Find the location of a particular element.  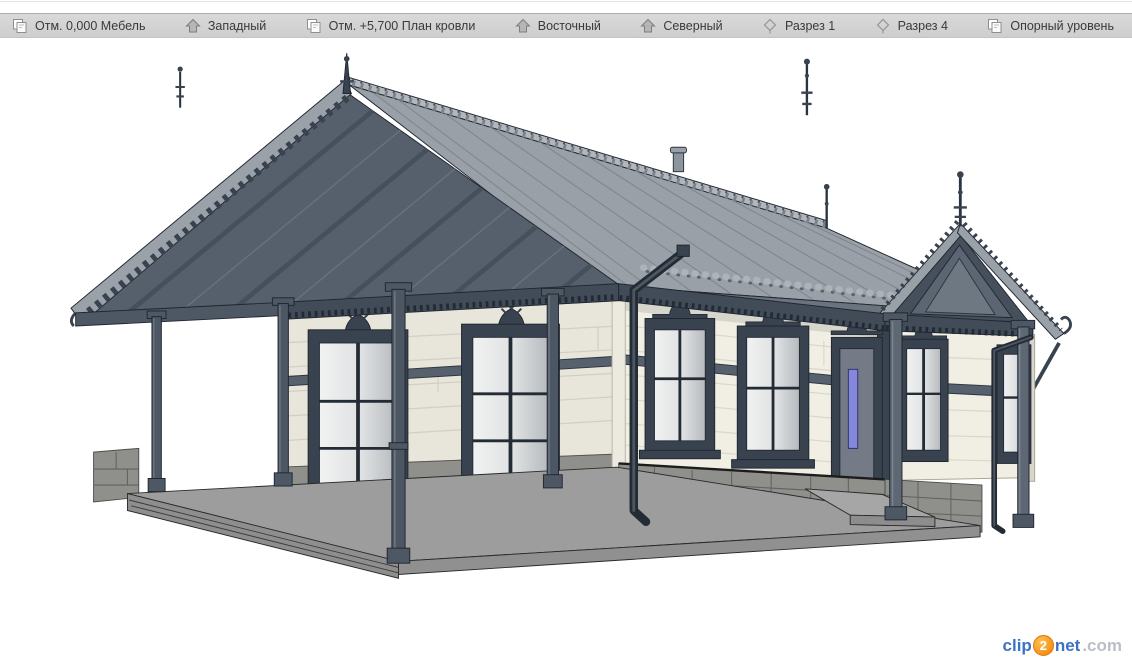

tab-west-elevation: Западный is located at coordinates (225, 25).